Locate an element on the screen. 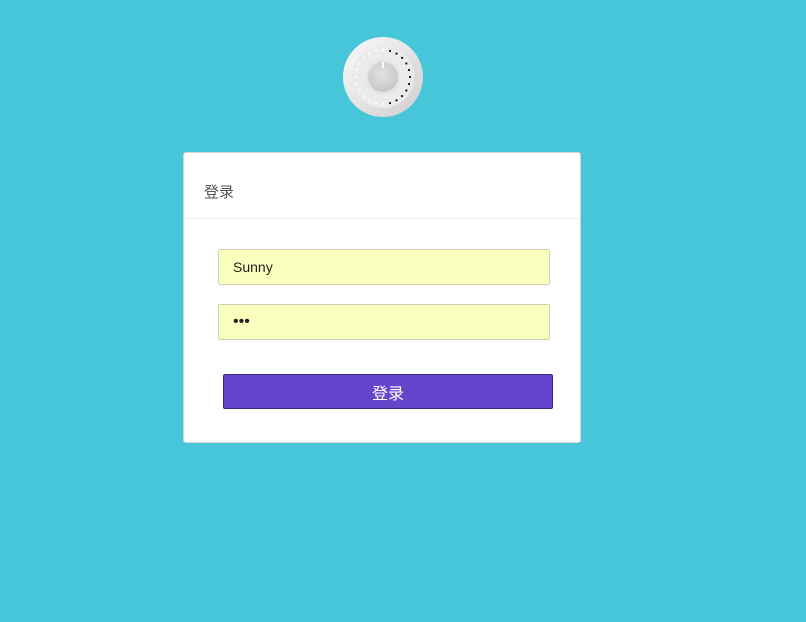 Image resolution: width=806 pixels, height=622 pixels. dial-lock-icon is located at coordinates (383, 77).